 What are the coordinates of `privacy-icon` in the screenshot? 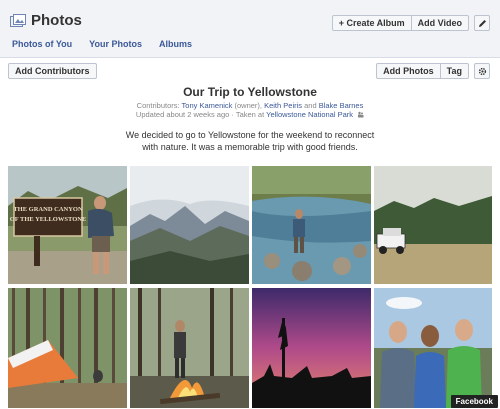 It's located at (361, 114).